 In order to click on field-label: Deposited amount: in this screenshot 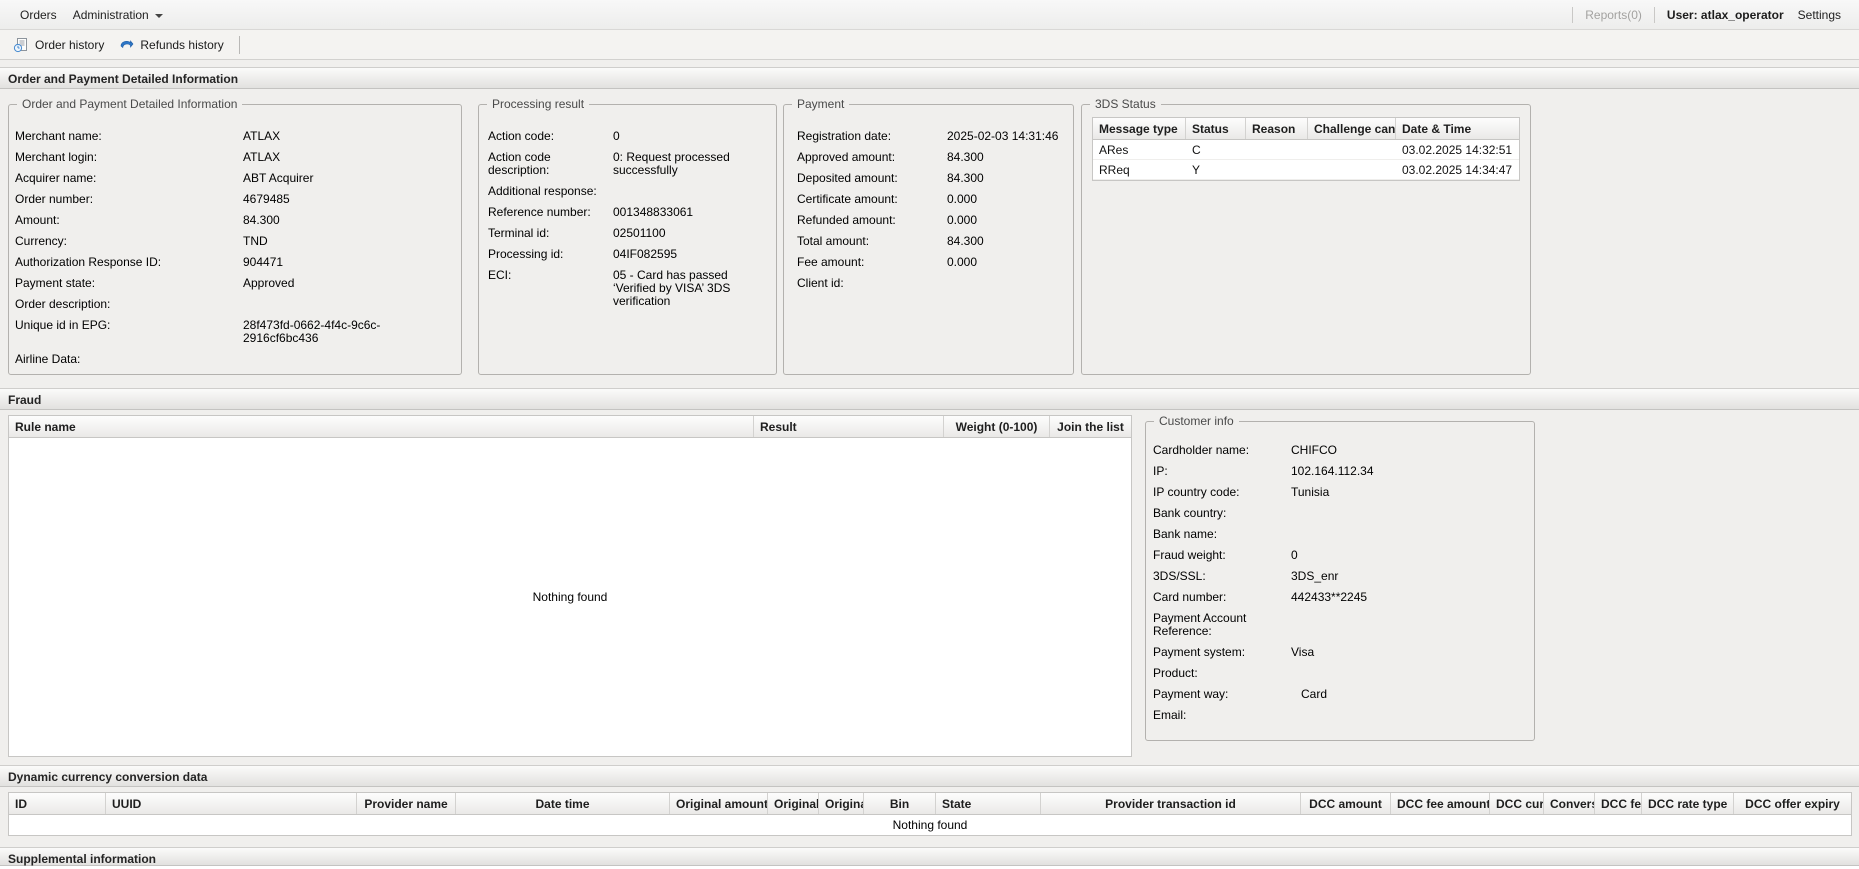, I will do `click(847, 178)`.